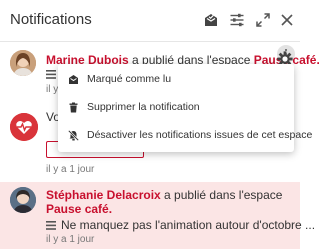  I want to click on bell-slash-icon, so click(73, 135).